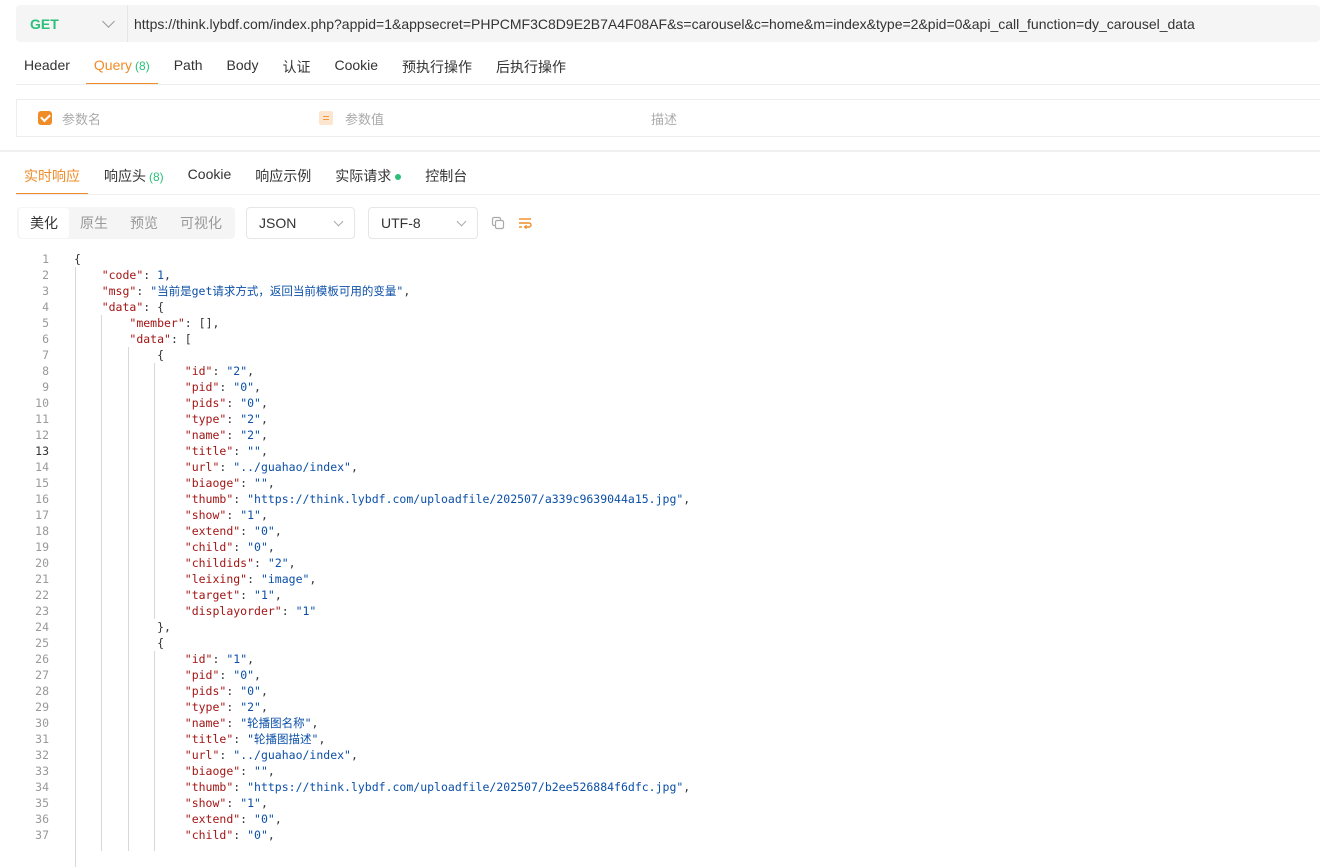  I want to click on tab-path: Path, so click(188, 65).